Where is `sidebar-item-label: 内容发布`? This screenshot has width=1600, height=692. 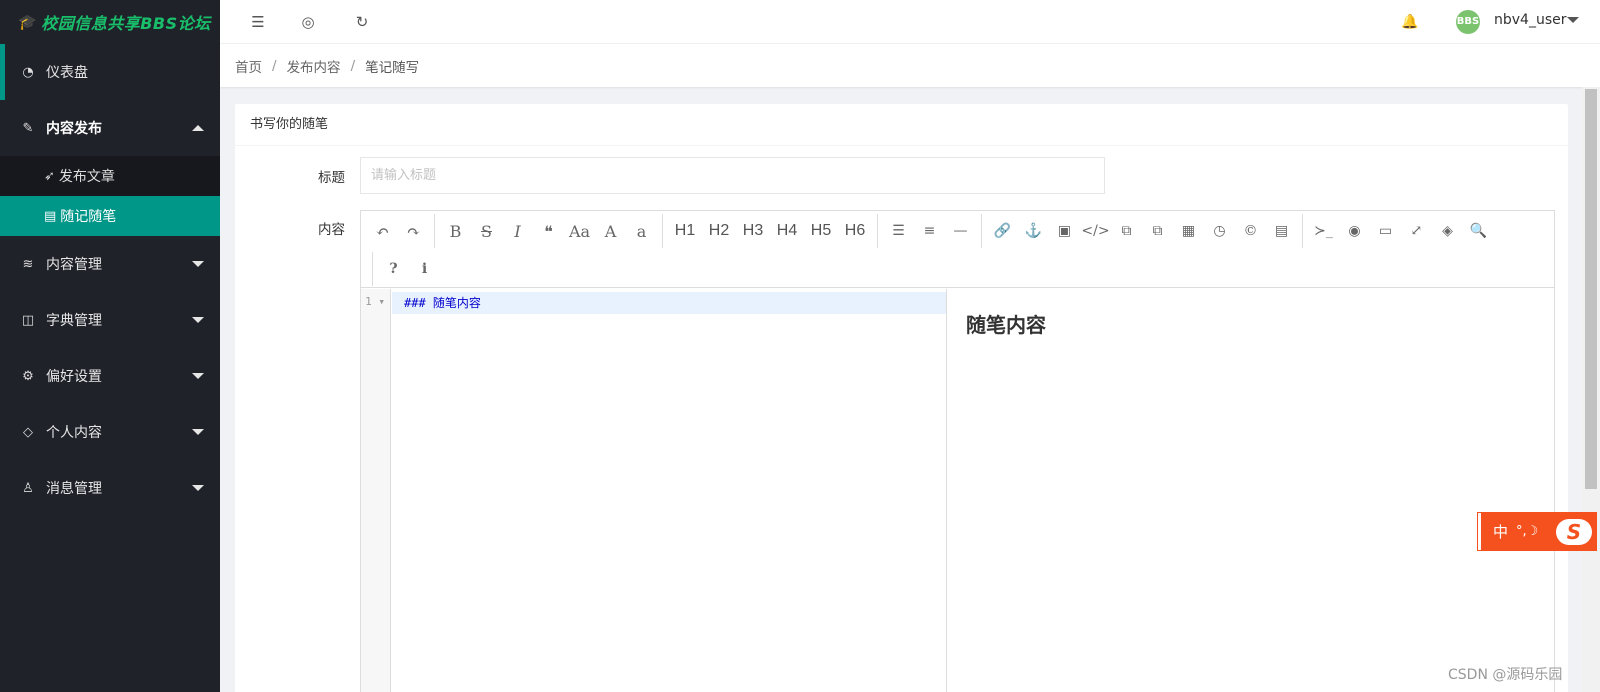 sidebar-item-label: 内容发布 is located at coordinates (74, 129).